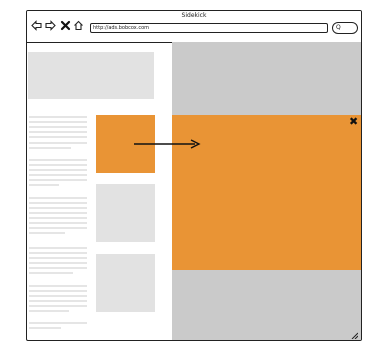  What do you see at coordinates (167, 144) in the screenshot?
I see `expand-arrow-icon` at bounding box center [167, 144].